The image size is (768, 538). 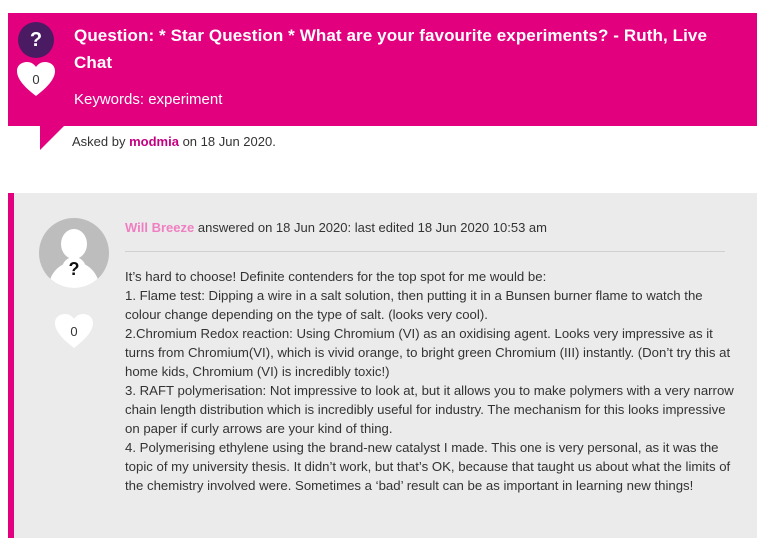 What do you see at coordinates (11, 365) in the screenshot?
I see `answer-accent-bar` at bounding box center [11, 365].